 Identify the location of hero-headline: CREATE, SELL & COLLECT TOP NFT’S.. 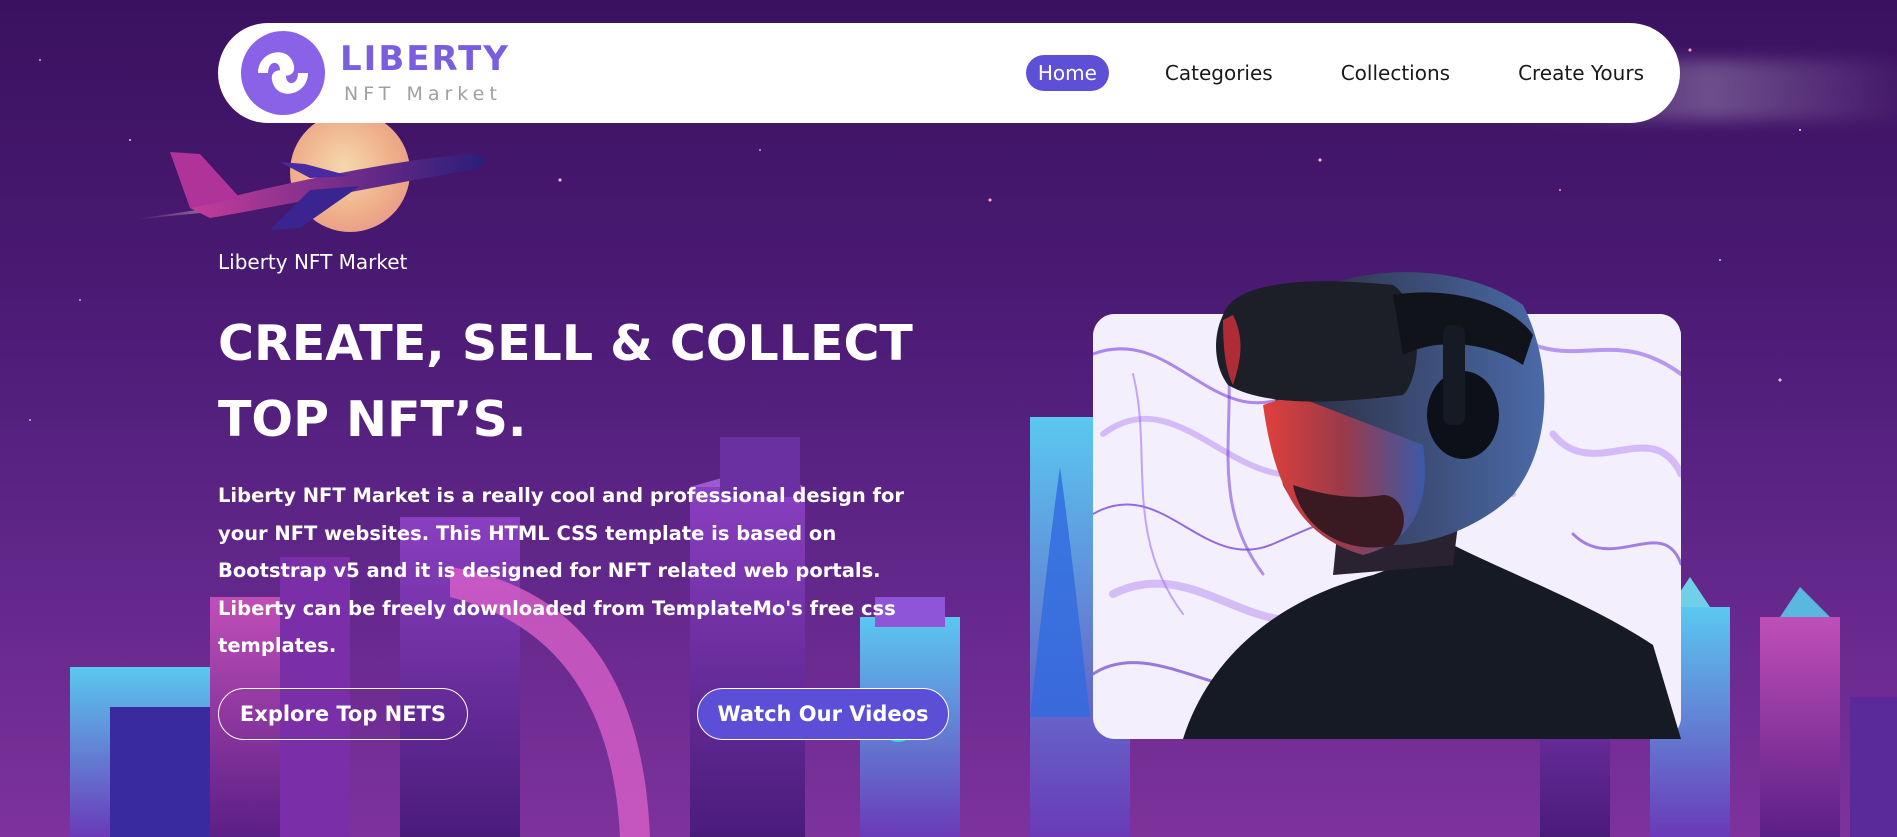
(598, 382).